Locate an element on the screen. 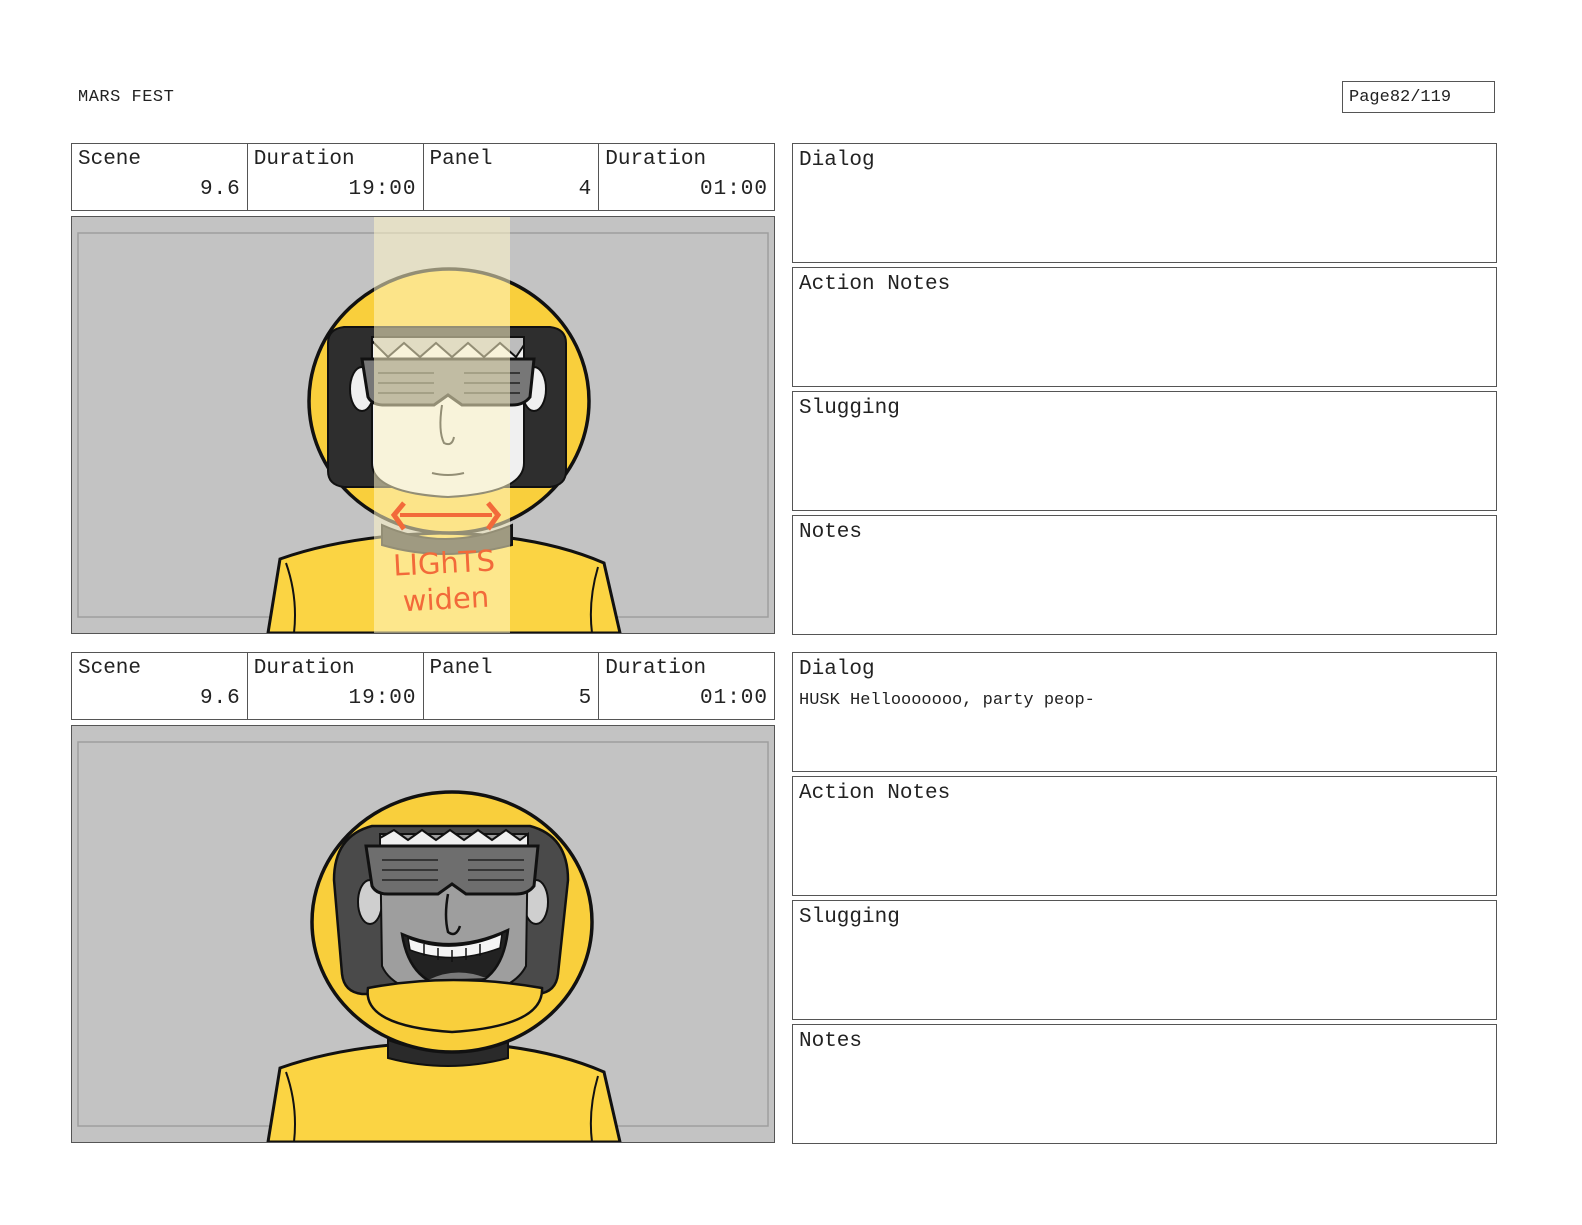 This screenshot has height=1225, width=1582. page-label: Page is located at coordinates (1369, 97).